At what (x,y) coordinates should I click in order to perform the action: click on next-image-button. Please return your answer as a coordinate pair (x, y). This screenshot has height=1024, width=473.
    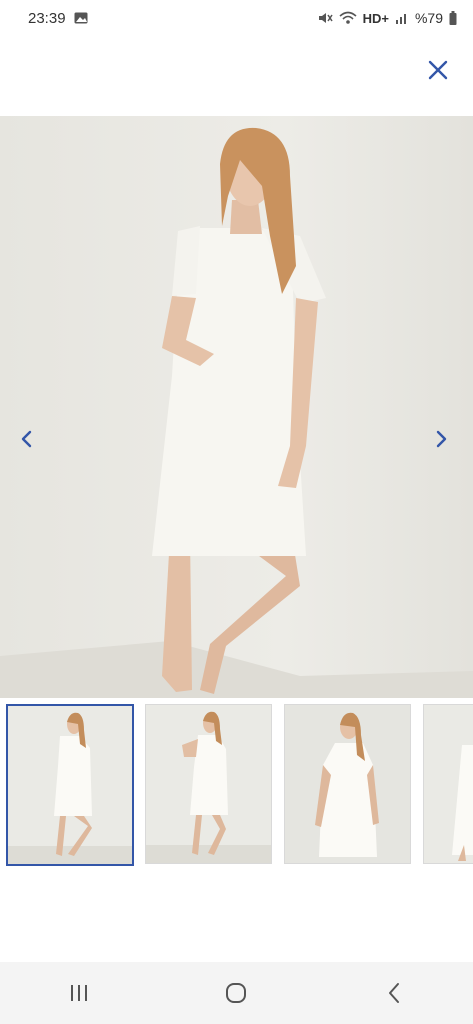
    Looking at the image, I should click on (442, 439).